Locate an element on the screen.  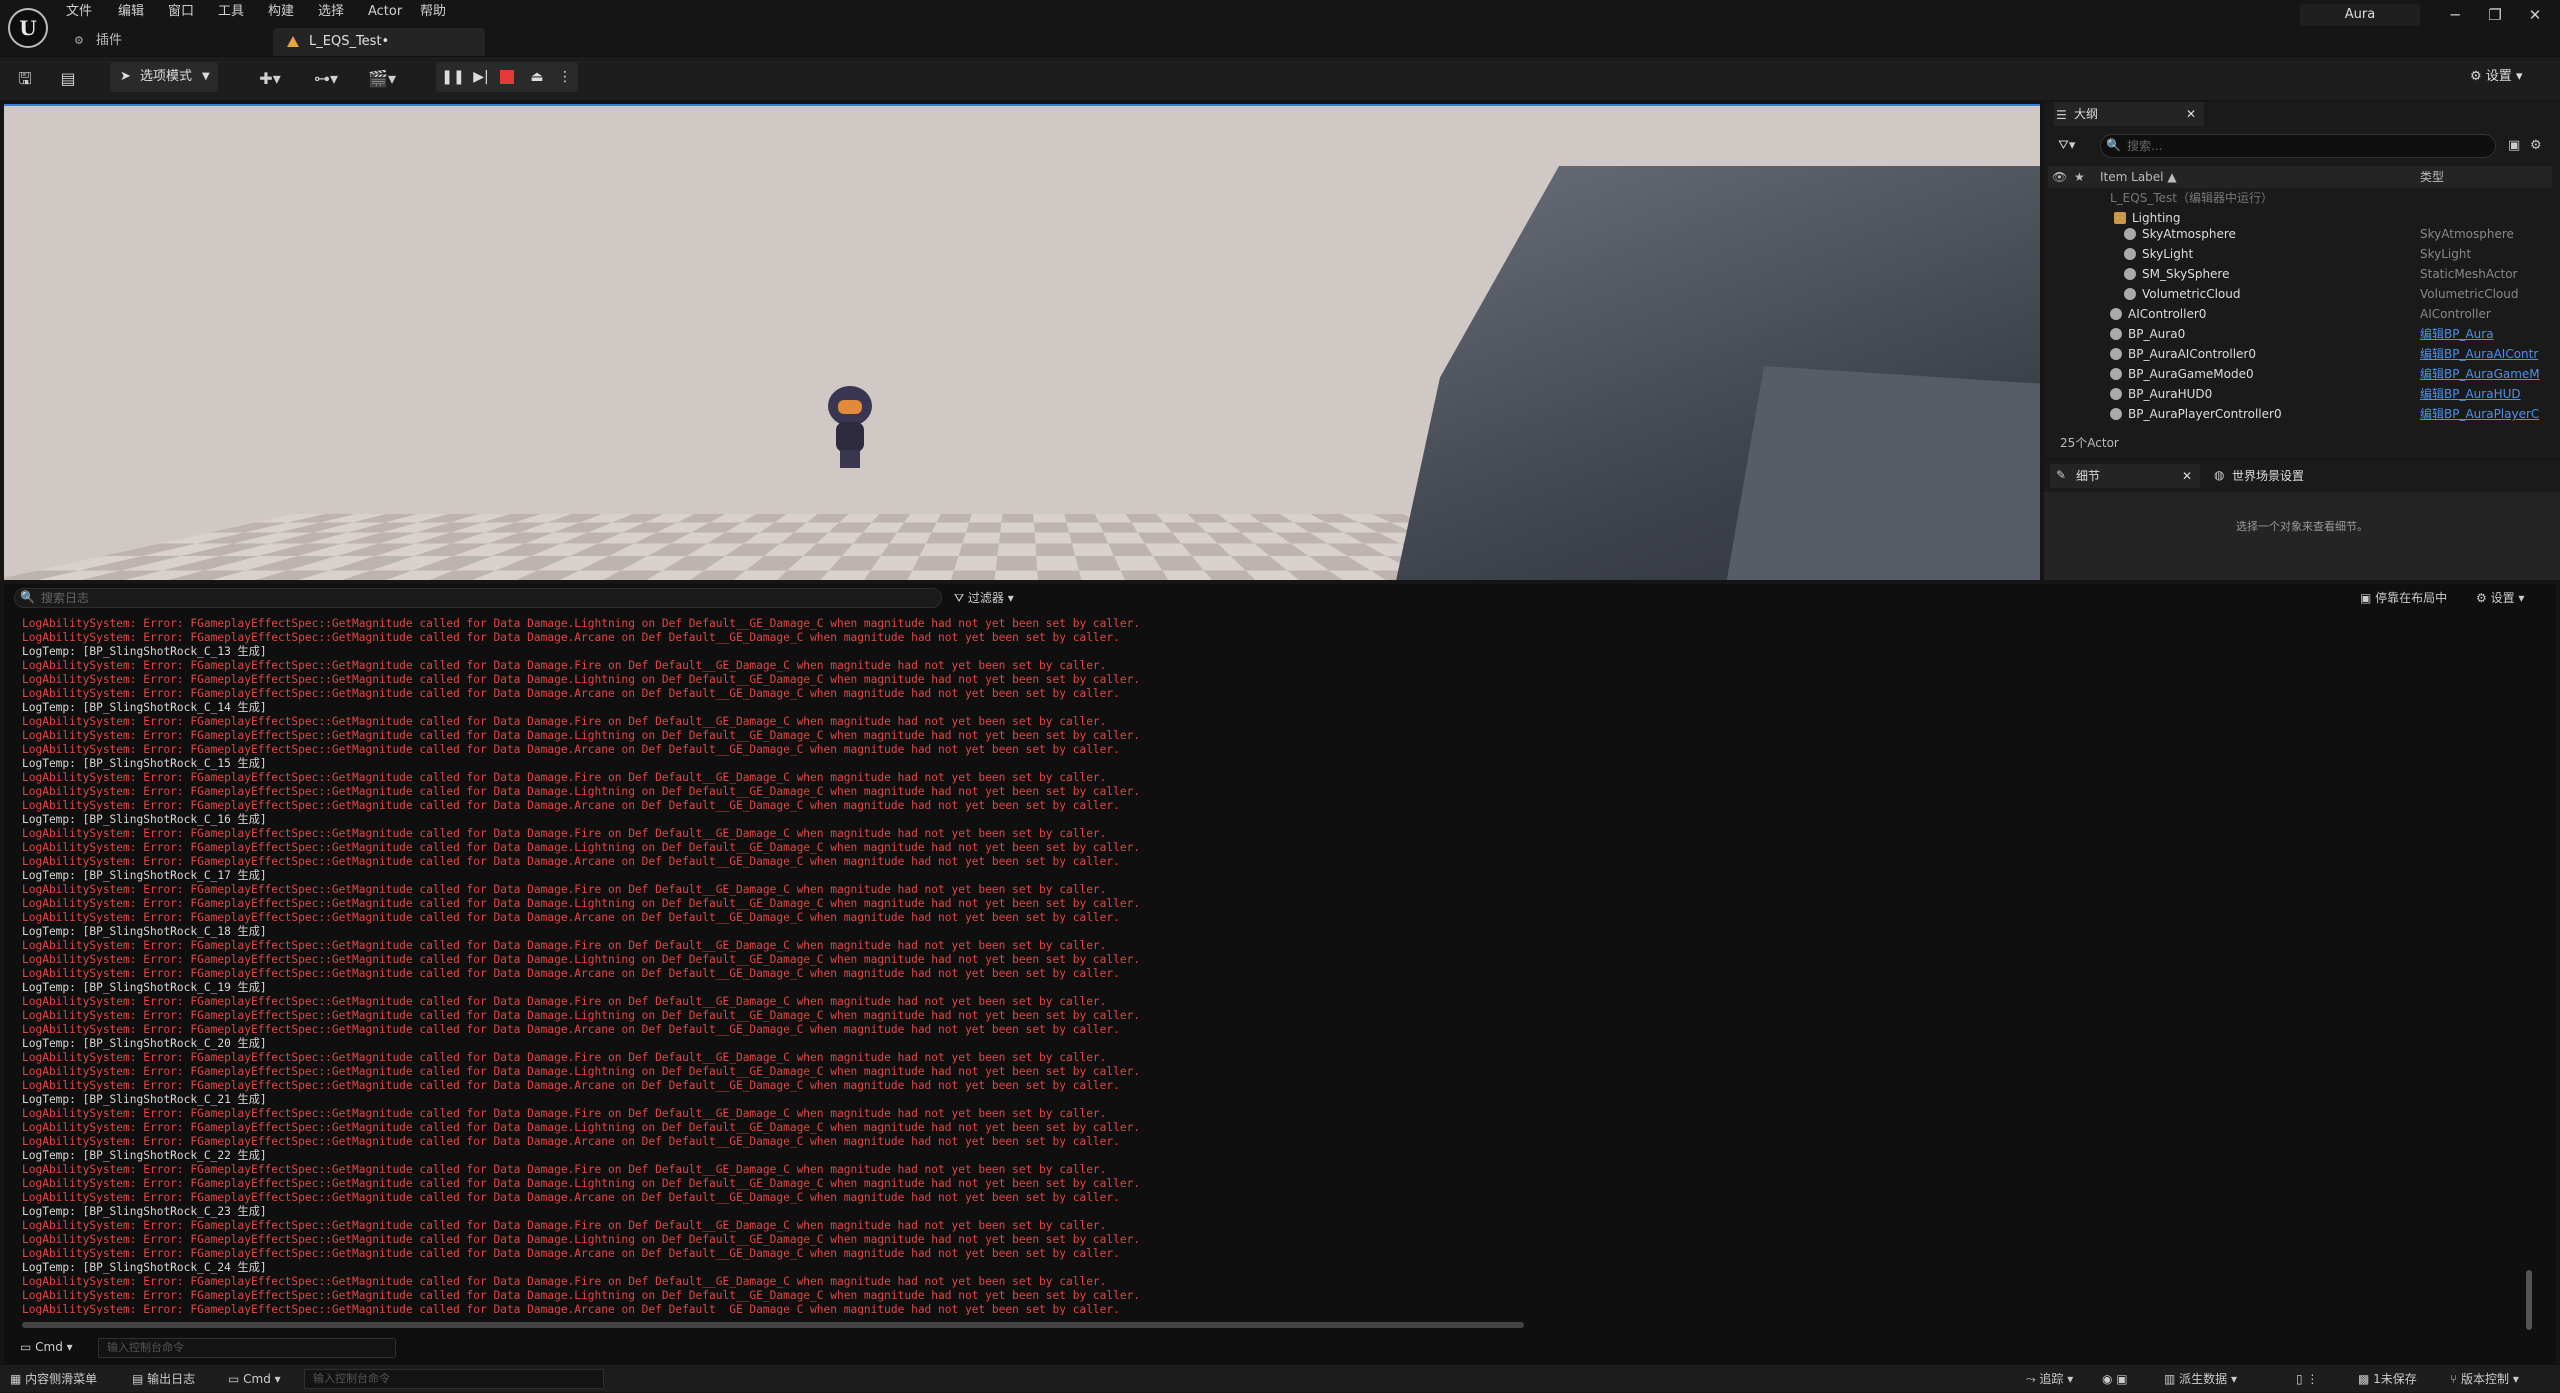
outliner-row: BP_AuraPlayerController0 编辑BP_AuraPlayerC is located at coordinates (2300, 414).